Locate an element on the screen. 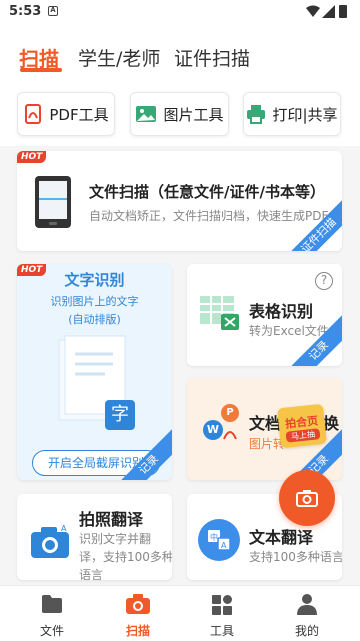 The image size is (360, 641). pdf-small-icon is located at coordinates (230, 435).